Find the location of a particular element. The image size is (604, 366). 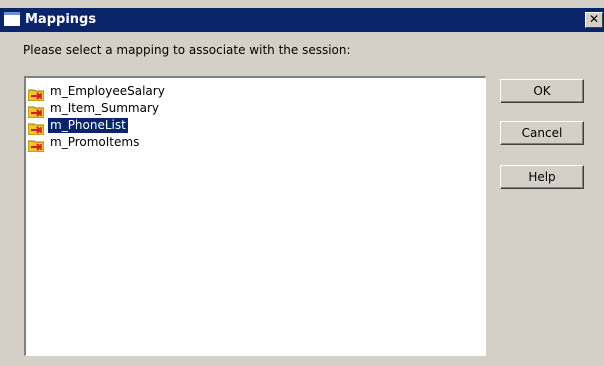

help-button: Help is located at coordinates (542, 177).